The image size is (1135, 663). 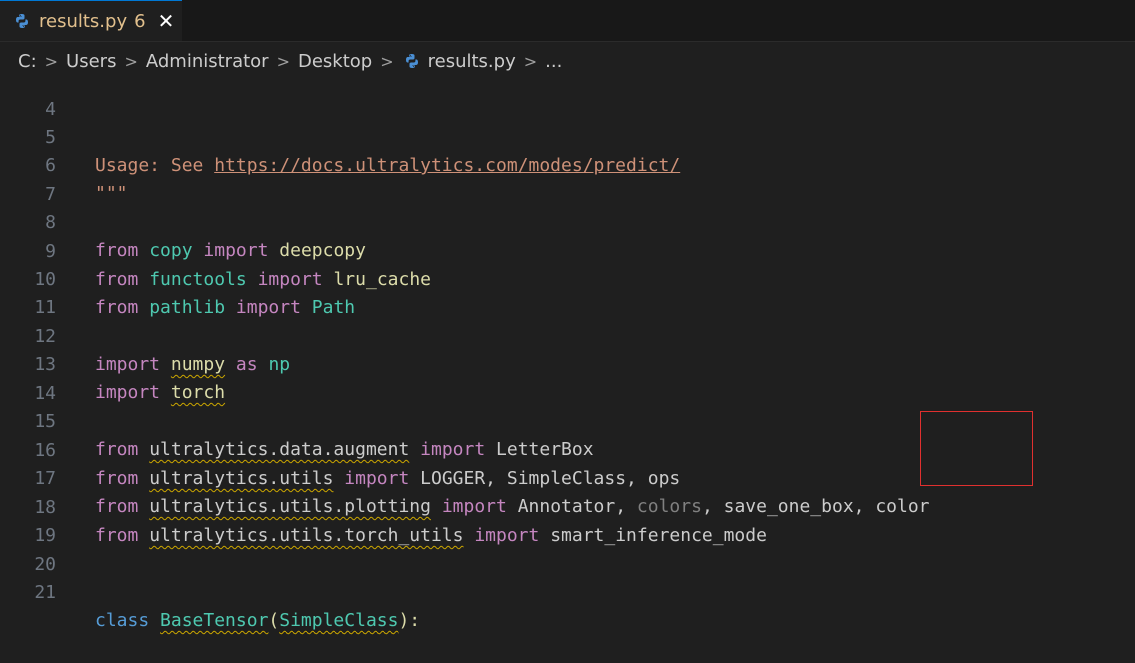 I want to click on code-line: 21 class BaseTensor(SimpleClass):, so click(x=567, y=591).